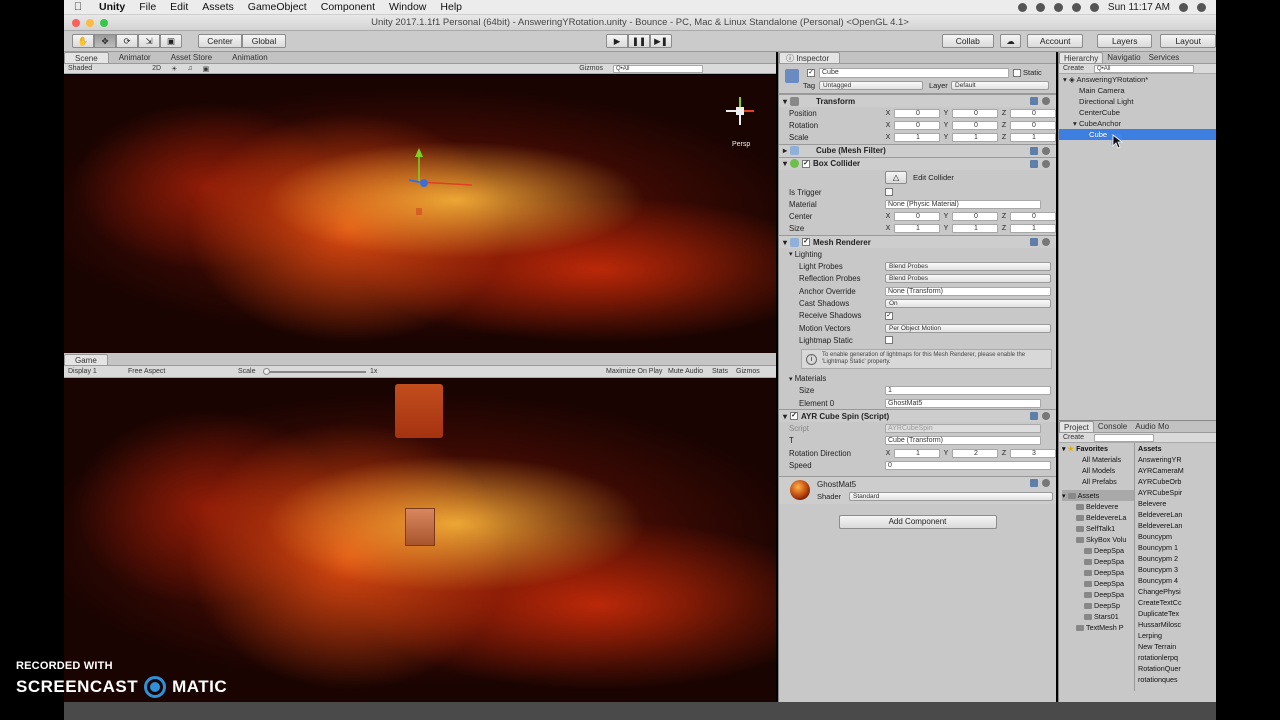 This screenshot has width=1280, height=720. What do you see at coordinates (1177, 580) in the screenshot?
I see `asset-item: Bouncypm 4` at bounding box center [1177, 580].